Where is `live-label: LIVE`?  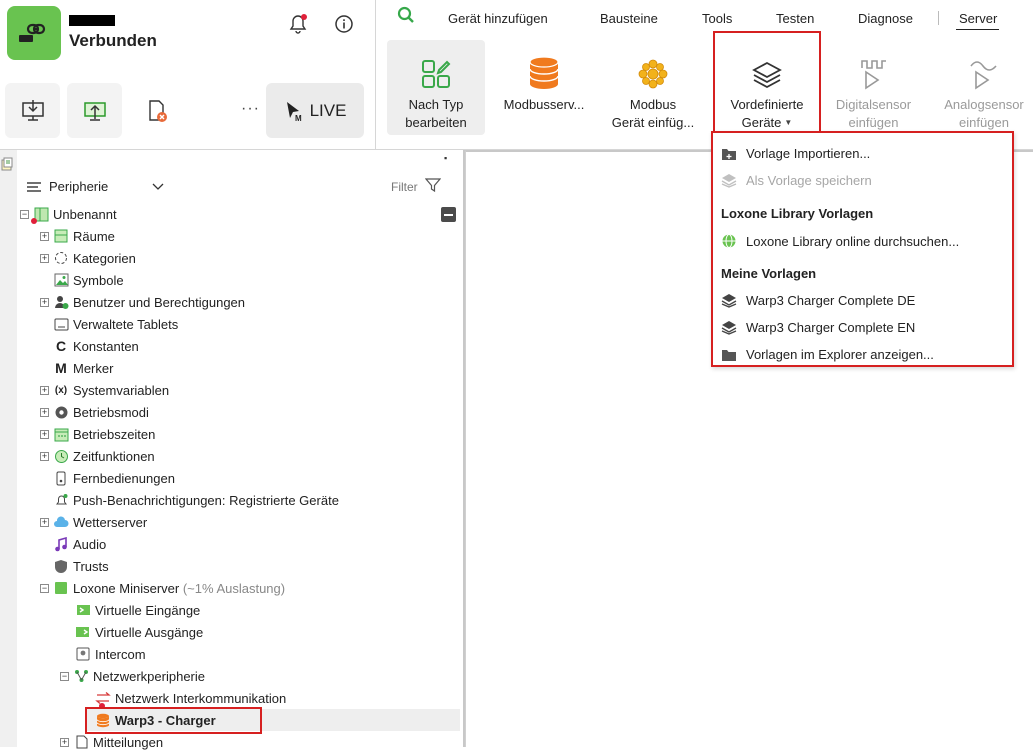
live-label: LIVE is located at coordinates (328, 110).